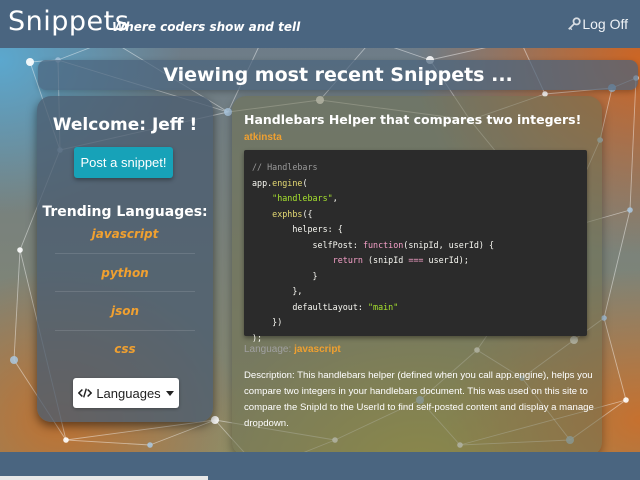 The height and width of the screenshot is (480, 640). Describe the element at coordinates (325, 306) in the screenshot. I see `code-line: defaultLayout: "main"` at that location.